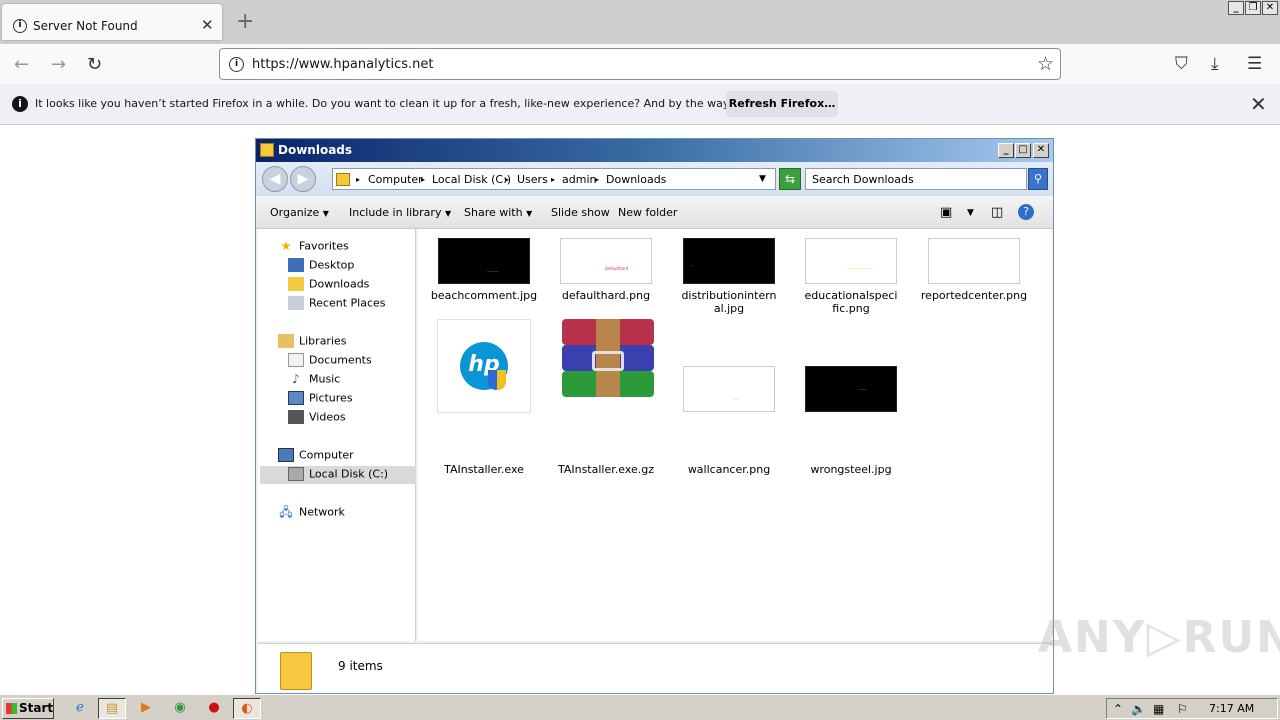  What do you see at coordinates (1158, 709) in the screenshot?
I see `network-tray-icon: ▦` at bounding box center [1158, 709].